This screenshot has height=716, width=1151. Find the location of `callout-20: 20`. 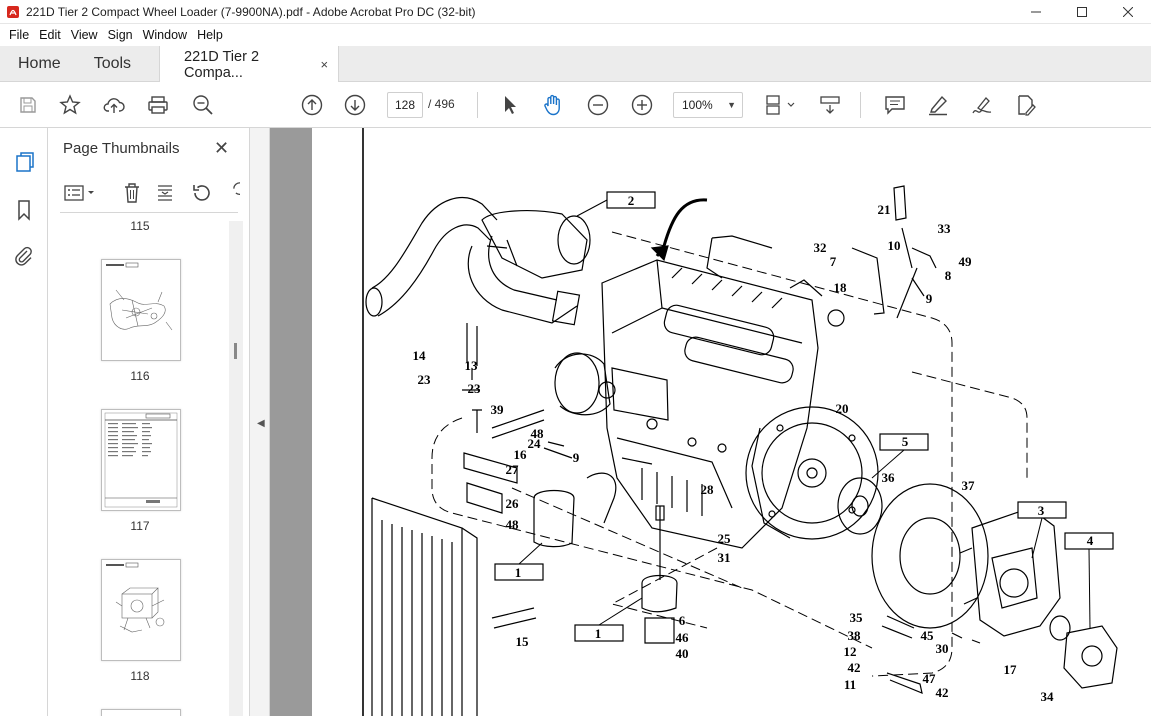

callout-20: 20 is located at coordinates (842, 408).